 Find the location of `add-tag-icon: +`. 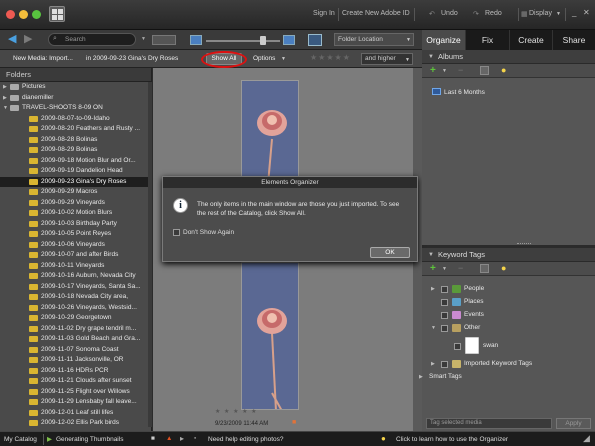

add-tag-icon: + is located at coordinates (433, 268).